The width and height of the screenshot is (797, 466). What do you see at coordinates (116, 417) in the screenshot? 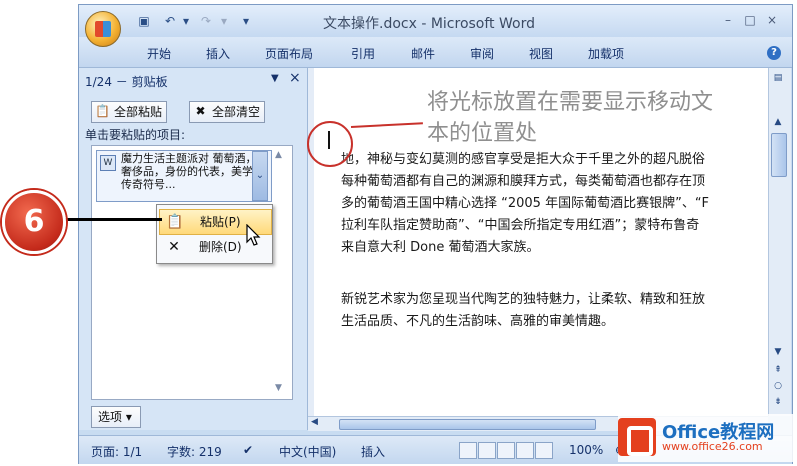
I see `options-button: 选项 ▾` at bounding box center [116, 417].